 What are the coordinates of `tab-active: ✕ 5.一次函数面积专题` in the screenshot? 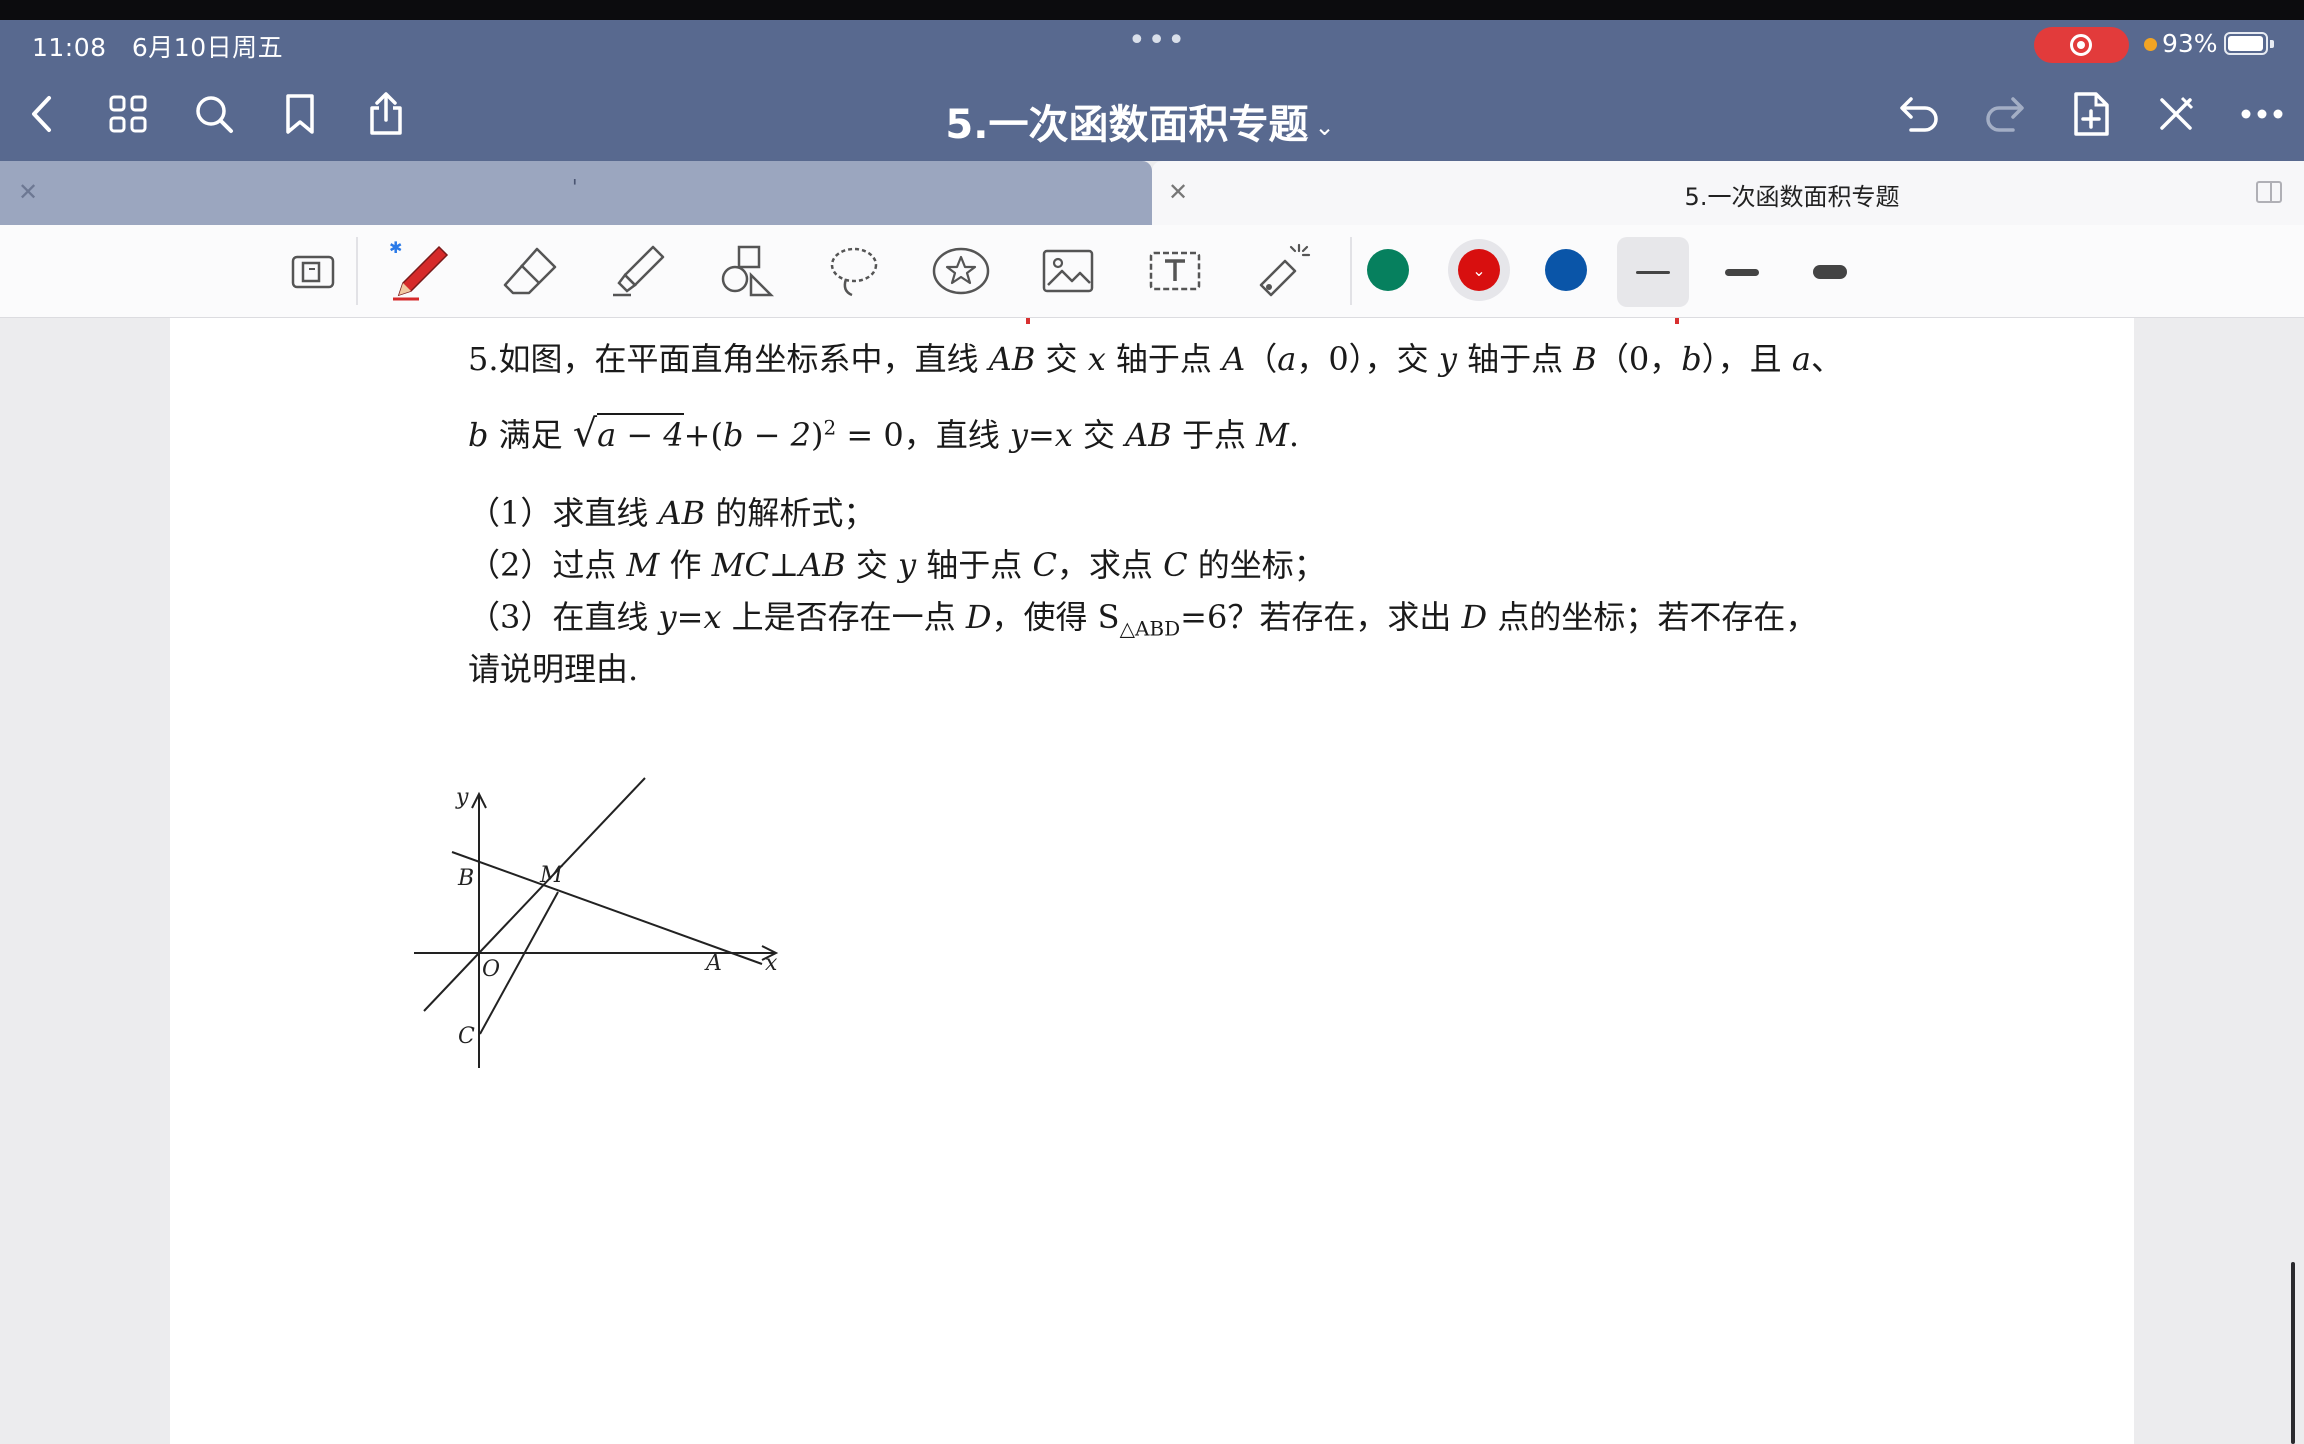 It's located at (1728, 193).